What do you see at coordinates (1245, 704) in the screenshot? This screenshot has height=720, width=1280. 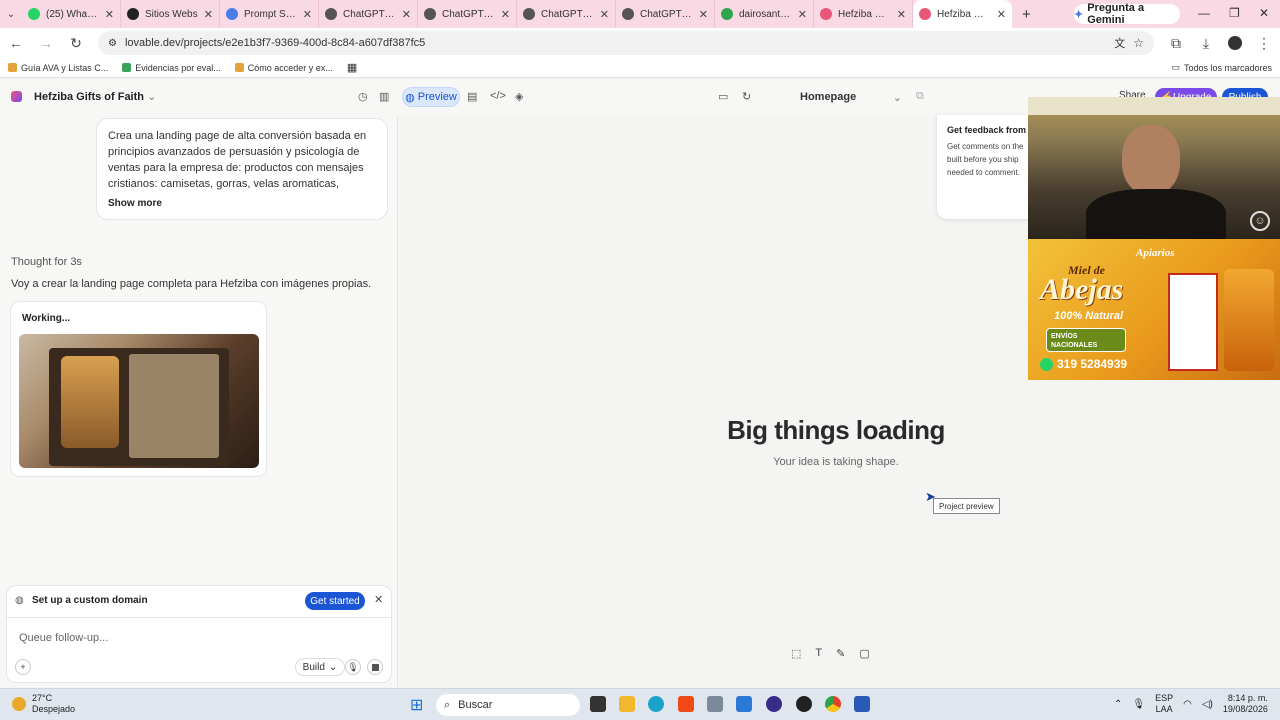 I see `clock: 8:14 p. m. 19/08/2026` at bounding box center [1245, 704].